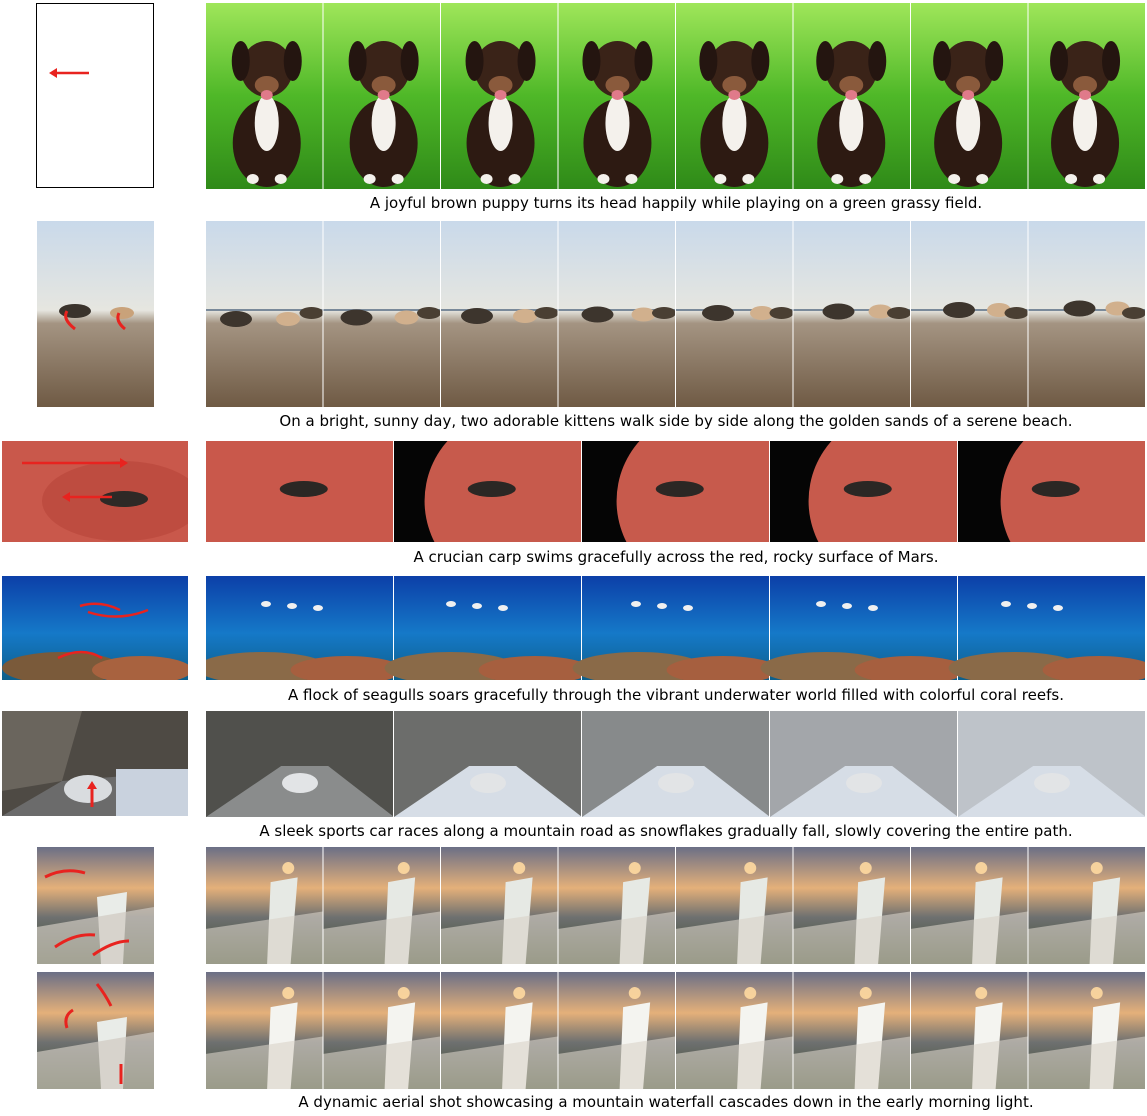 This screenshot has width=1147, height=1116. I want to click on condition-panel-puppy, so click(95, 95).